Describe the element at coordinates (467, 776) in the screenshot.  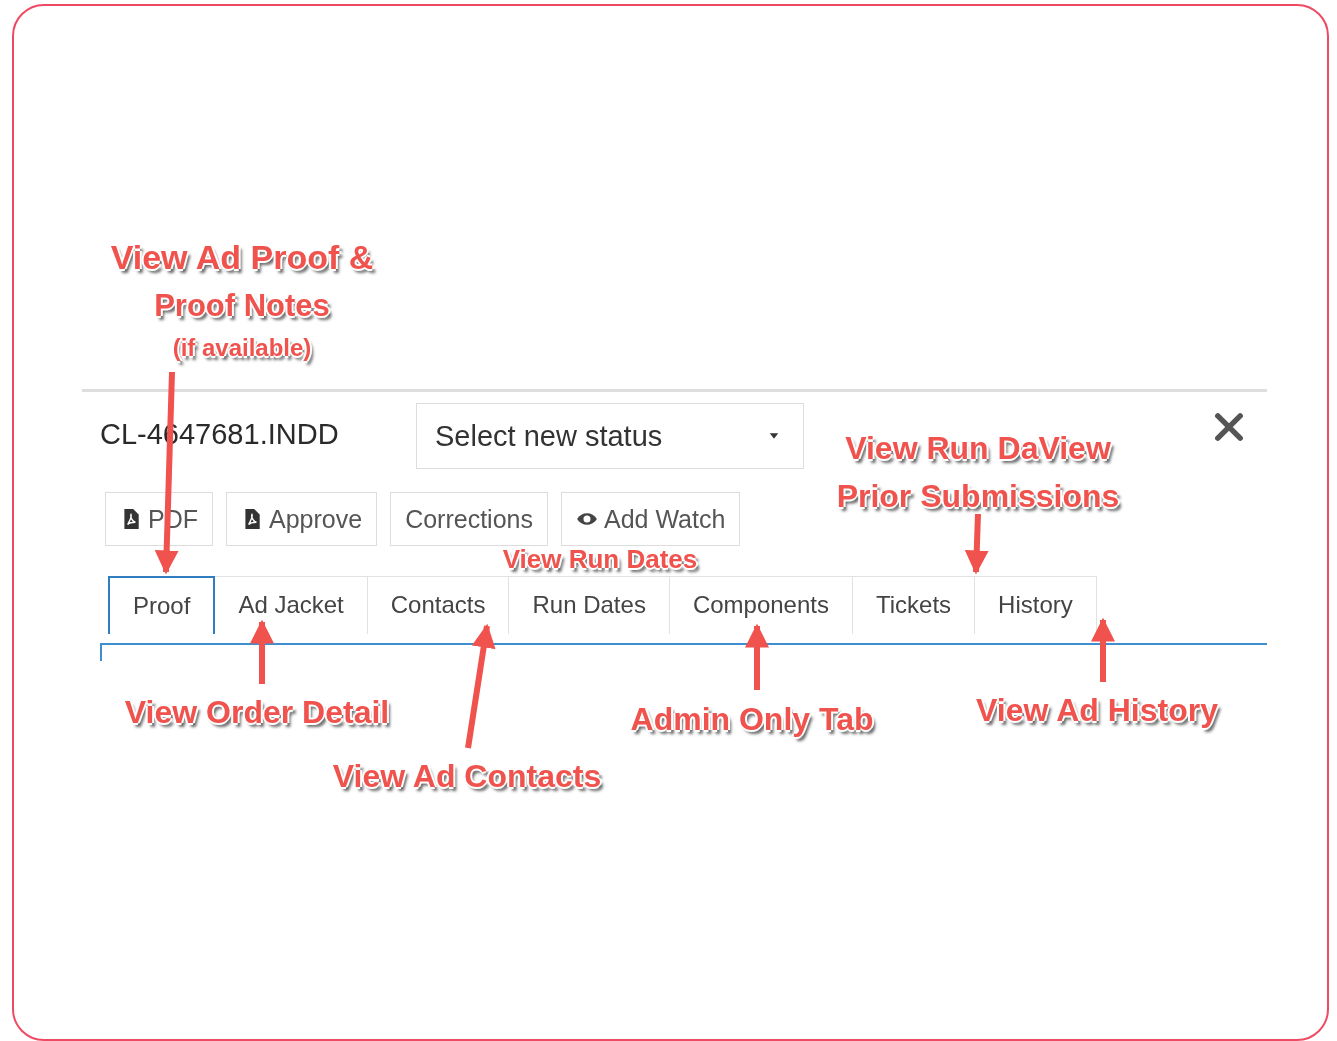
I see `annotation-label: View Ad Contacts` at that location.